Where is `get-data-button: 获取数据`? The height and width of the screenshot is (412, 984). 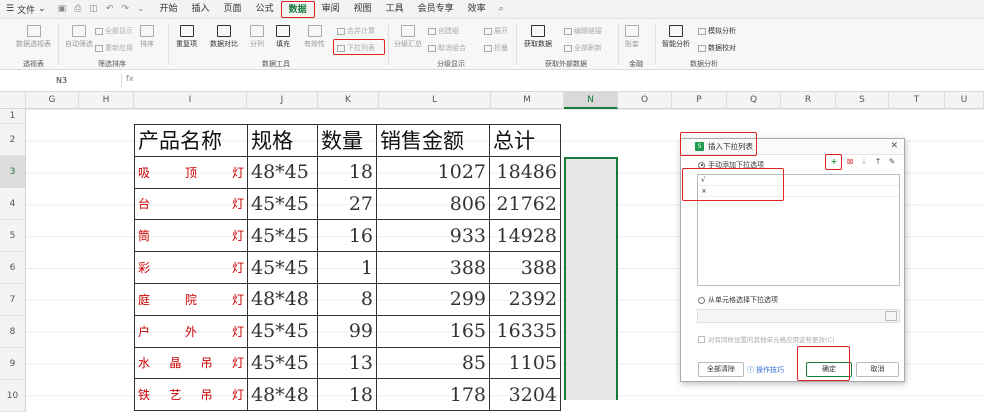 get-data-button: 获取数据 is located at coordinates (538, 37).